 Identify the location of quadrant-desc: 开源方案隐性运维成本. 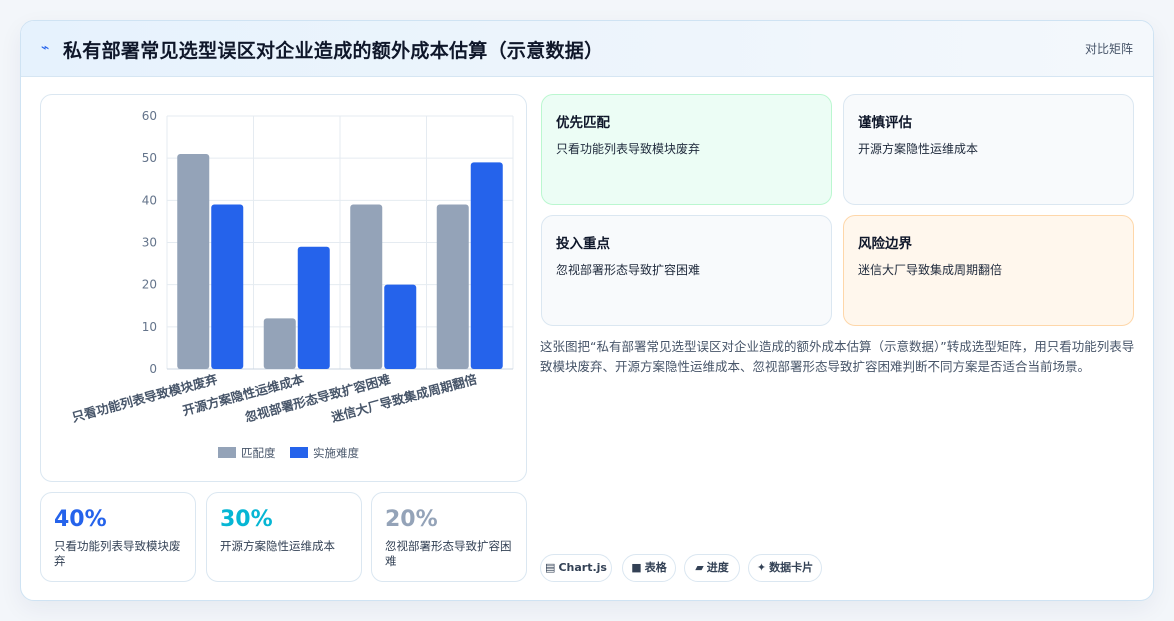
(918, 149).